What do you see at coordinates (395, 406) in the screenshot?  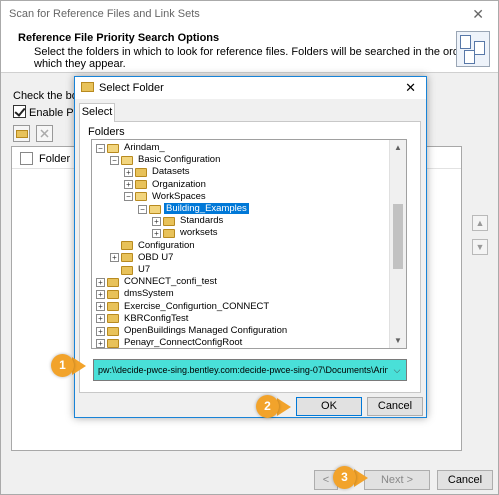 I see `dialog-cancel-button: Cancel` at bounding box center [395, 406].